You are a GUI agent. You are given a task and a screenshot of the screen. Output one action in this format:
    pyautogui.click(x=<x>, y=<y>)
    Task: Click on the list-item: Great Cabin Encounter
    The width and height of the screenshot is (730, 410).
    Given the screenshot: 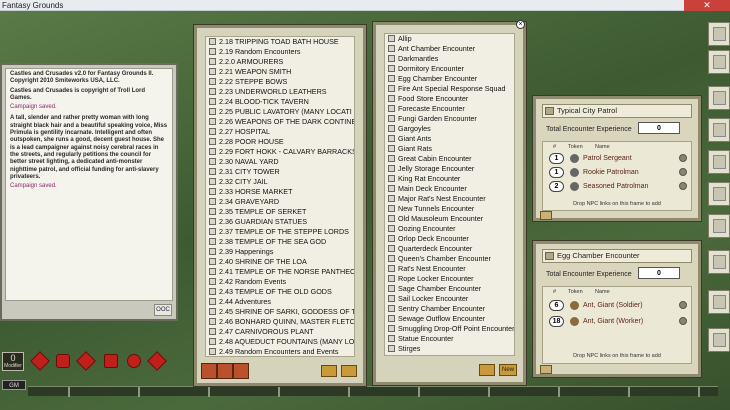 What is the action you would take?
    pyautogui.click(x=449, y=159)
    